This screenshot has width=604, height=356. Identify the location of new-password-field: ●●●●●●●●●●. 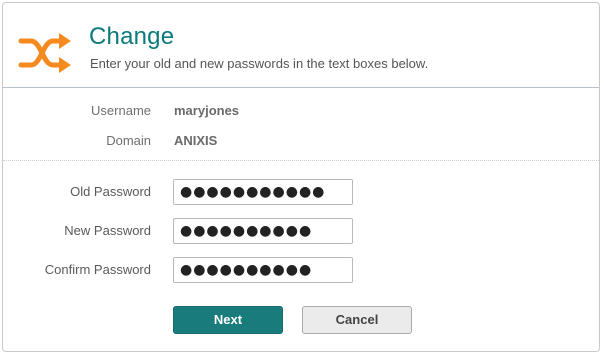
(263, 231).